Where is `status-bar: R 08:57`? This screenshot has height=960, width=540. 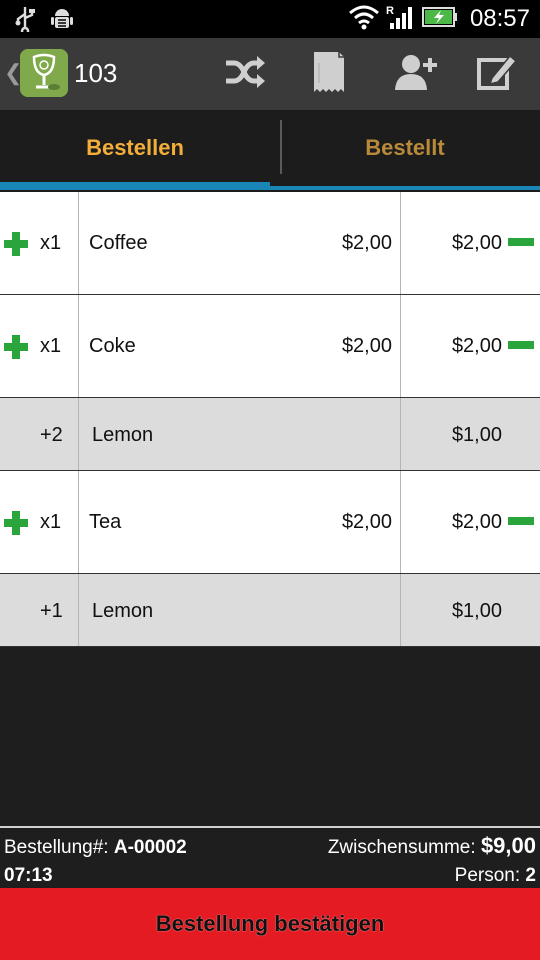
status-bar: R 08:57 is located at coordinates (270, 19).